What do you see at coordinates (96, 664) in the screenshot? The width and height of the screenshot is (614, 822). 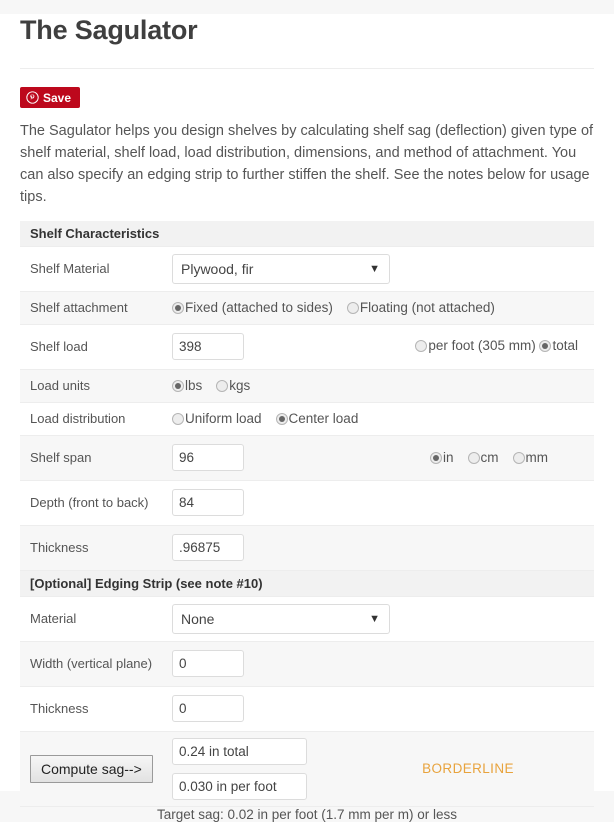 I see `label-edging-width: Width (vertical plane)` at bounding box center [96, 664].